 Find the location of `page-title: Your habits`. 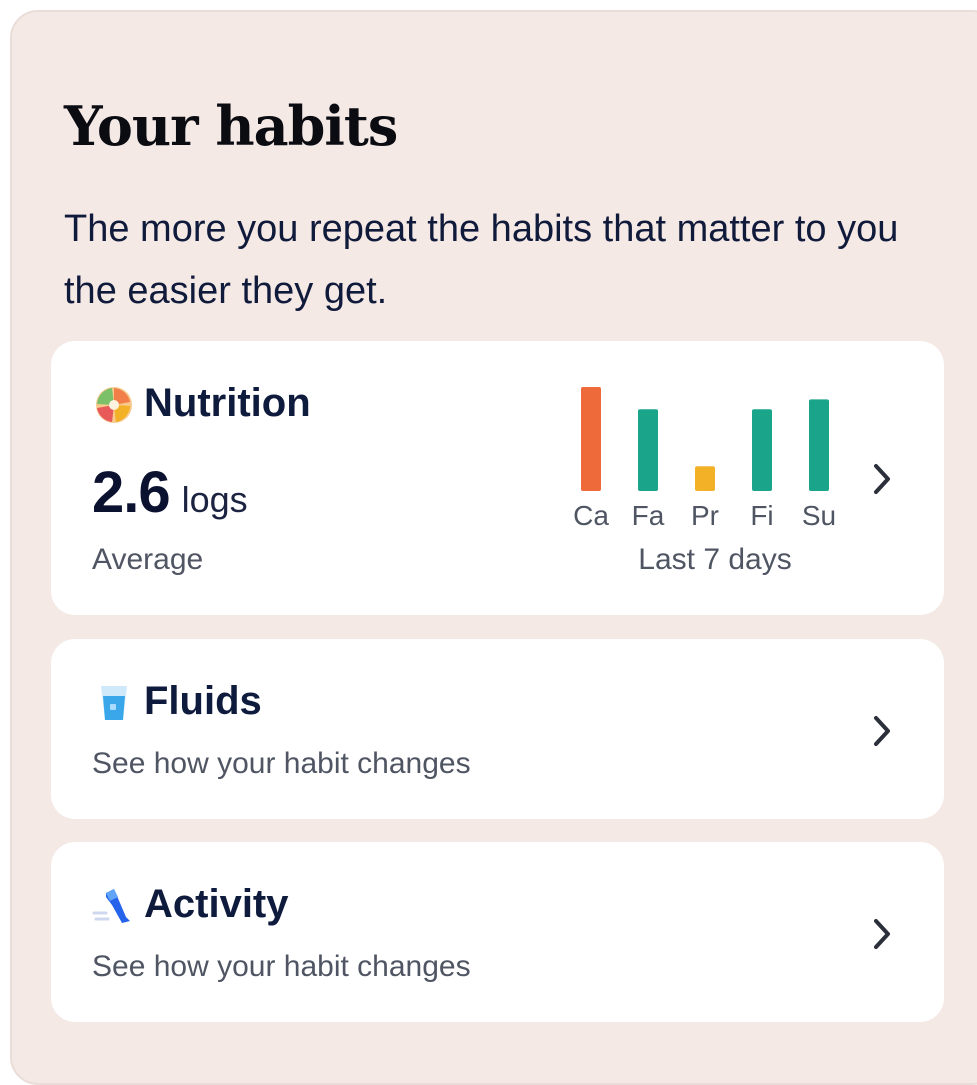

page-title: Your habits is located at coordinates (231, 126).